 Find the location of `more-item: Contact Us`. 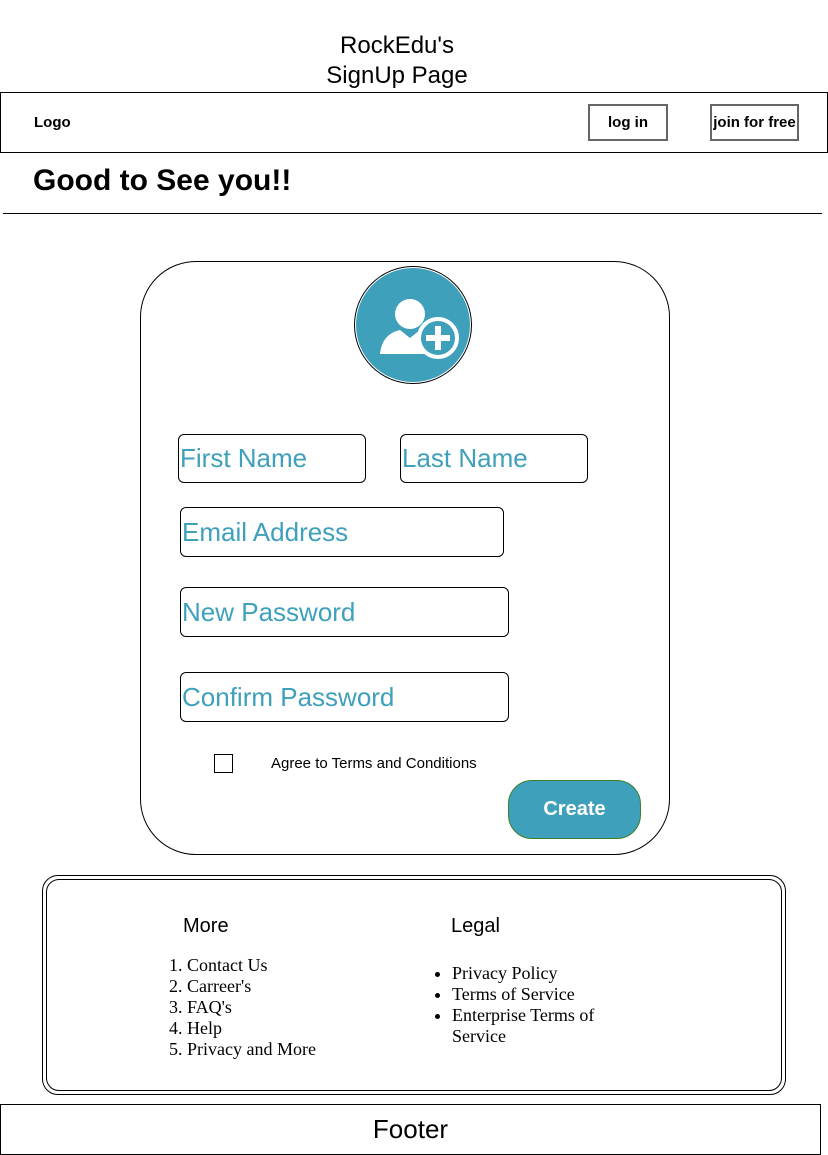

more-item: Contact Us is located at coordinates (251, 965).